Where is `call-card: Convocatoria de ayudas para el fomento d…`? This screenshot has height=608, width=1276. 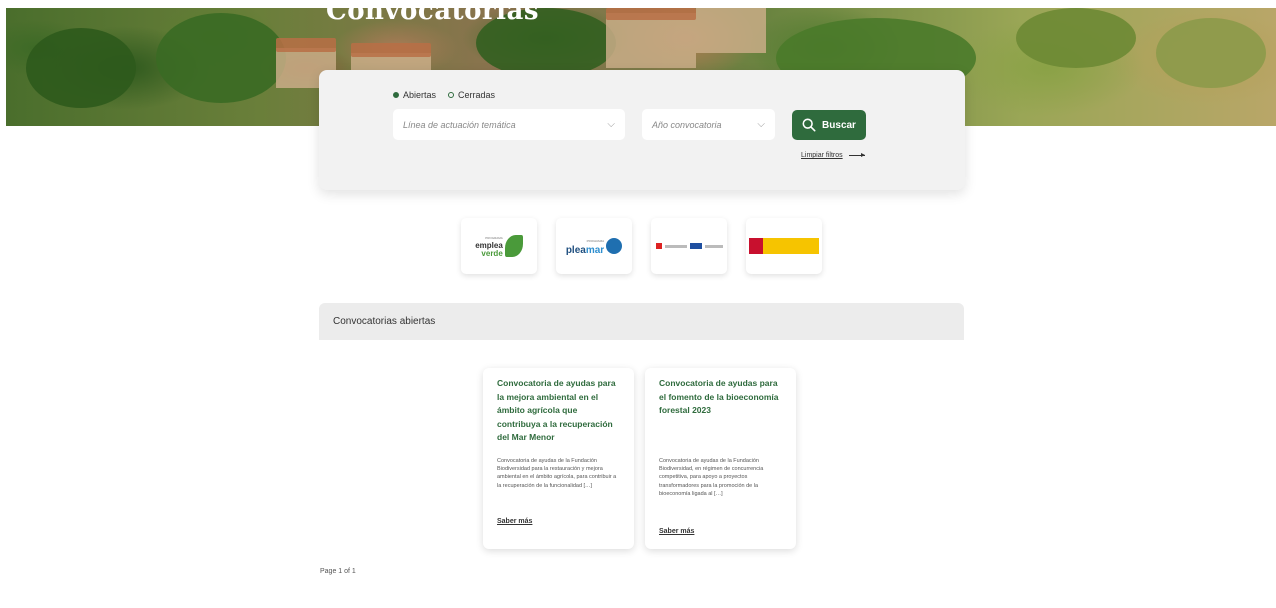 call-card: Convocatoria de ayudas para el fomento d… is located at coordinates (720, 458).